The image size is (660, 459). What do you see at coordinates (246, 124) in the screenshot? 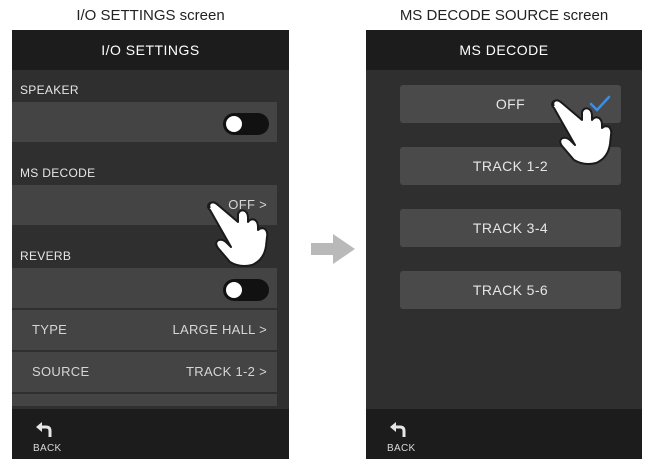
I see `speaker-toggle` at bounding box center [246, 124].